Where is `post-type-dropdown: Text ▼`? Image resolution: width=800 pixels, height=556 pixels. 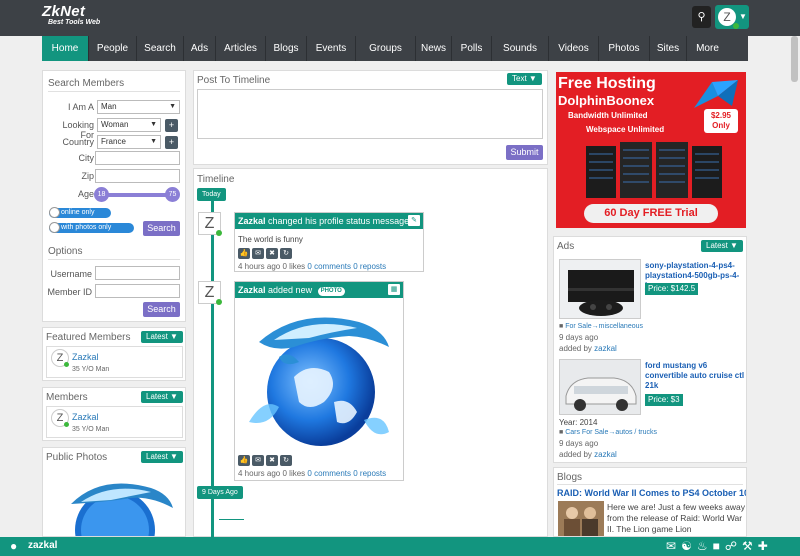
post-type-dropdown: Text ▼ is located at coordinates (524, 79).